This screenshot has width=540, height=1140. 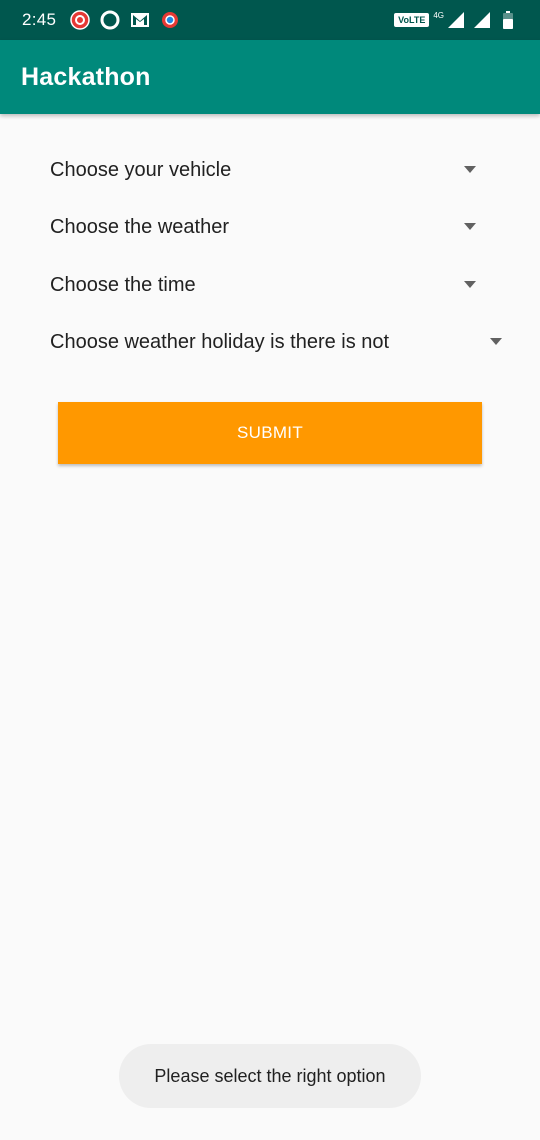 I want to click on chrome-icon, so click(x=170, y=20).